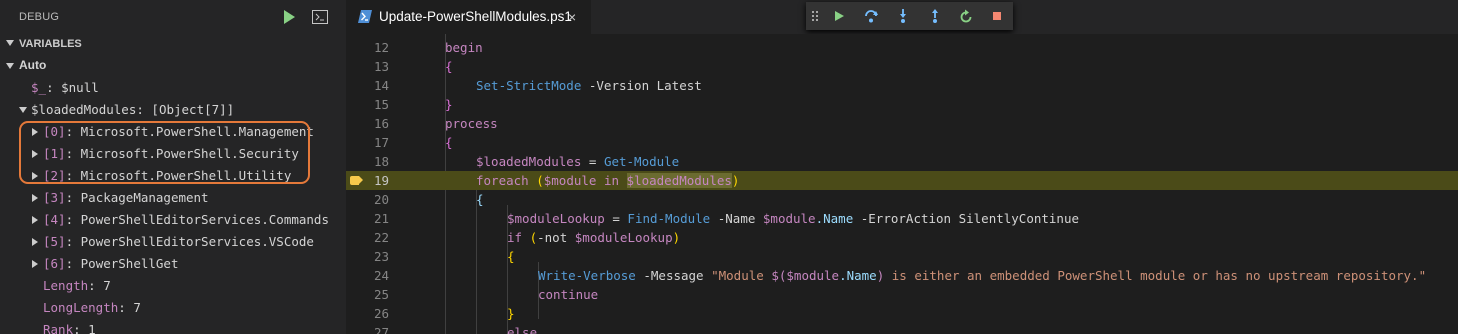 This screenshot has width=1458, height=334. What do you see at coordinates (204, 219) in the screenshot?
I see `module-value: PowerShellEditorServices.Commands` at bounding box center [204, 219].